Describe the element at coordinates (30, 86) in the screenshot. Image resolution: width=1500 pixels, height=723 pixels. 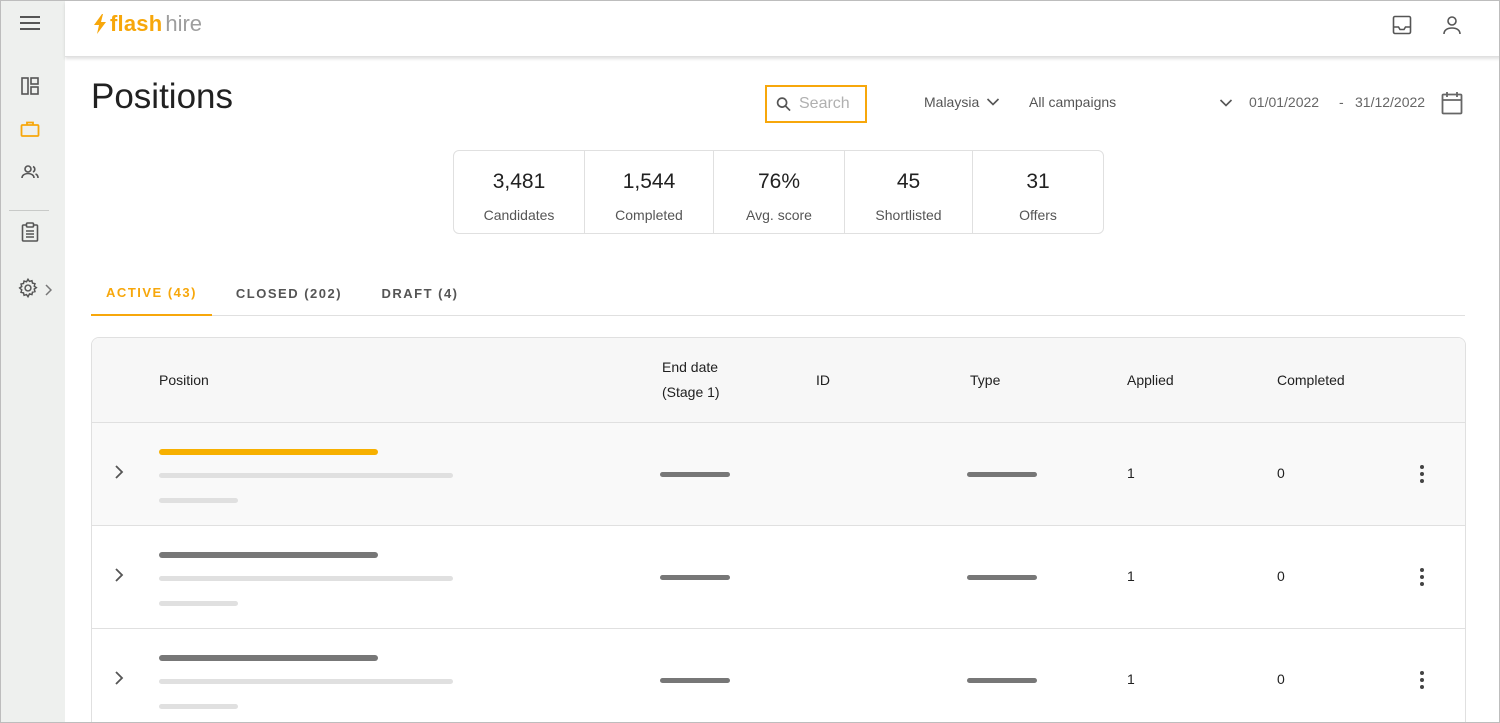
I see `dashboard-icon` at that location.